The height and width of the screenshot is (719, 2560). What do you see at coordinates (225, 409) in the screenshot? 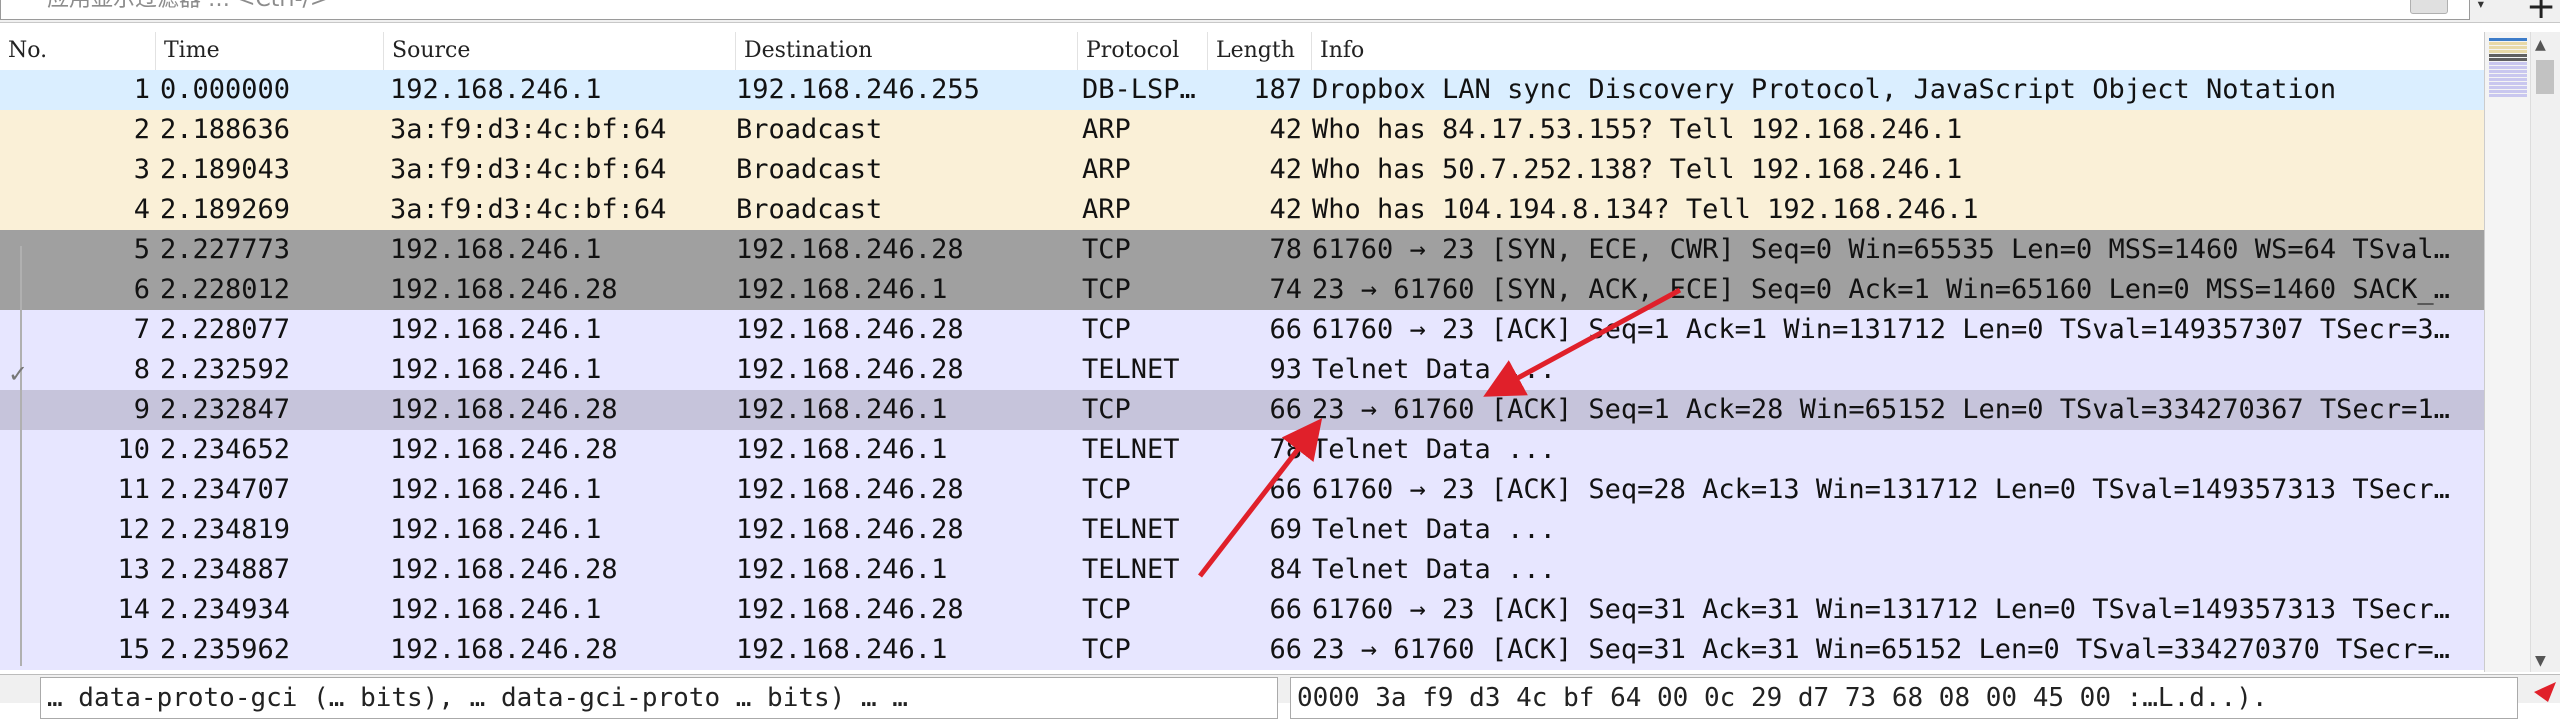
I see `packet-time: 2.232847` at bounding box center [225, 409].